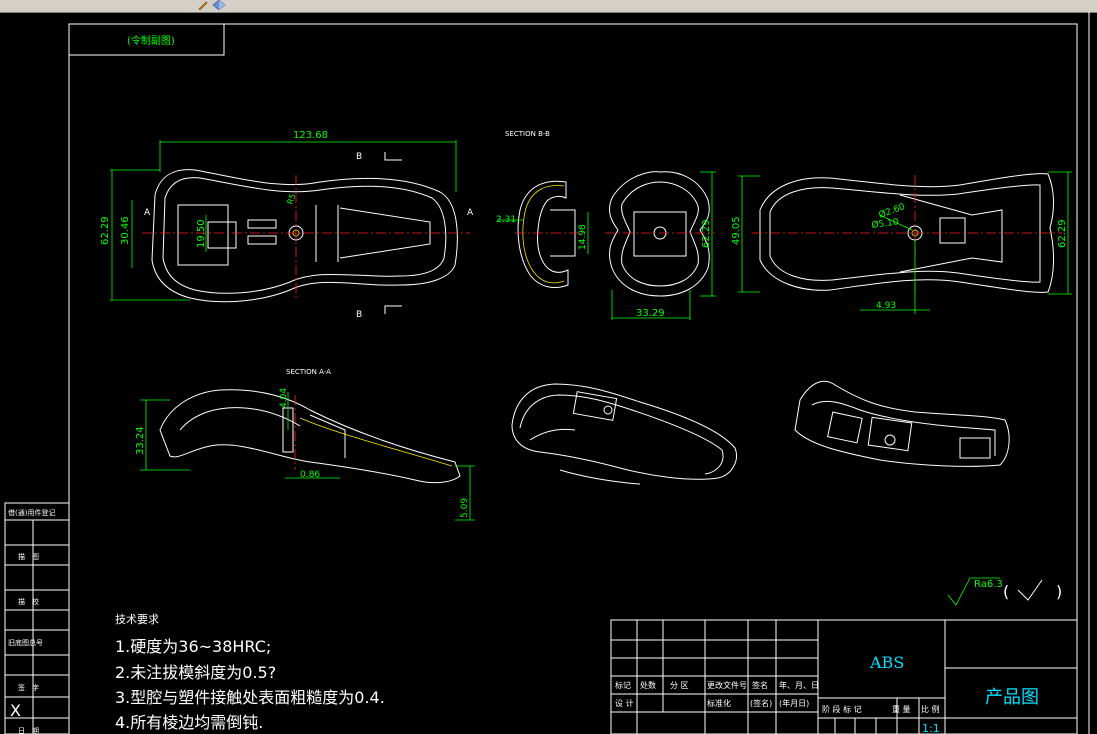  Describe the element at coordinates (842, 709) in the screenshot. I see `tb-stage-mark: 阶 段 标 记` at that location.